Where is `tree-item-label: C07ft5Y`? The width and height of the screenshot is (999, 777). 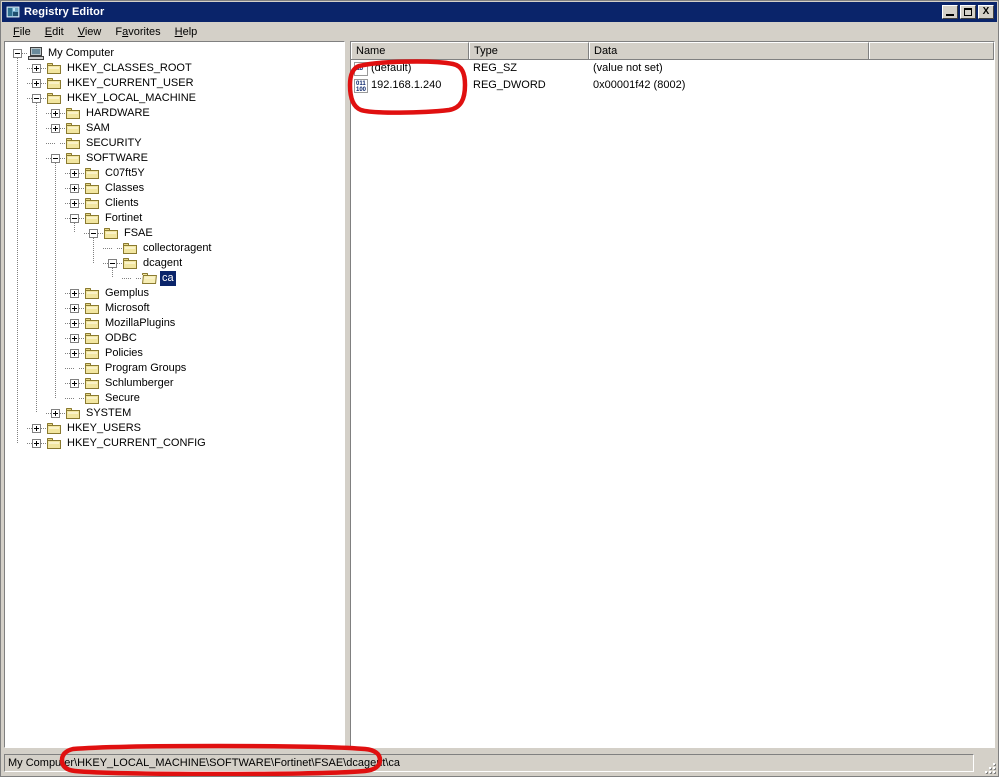
tree-item-label: C07ft5Y is located at coordinates (125, 173).